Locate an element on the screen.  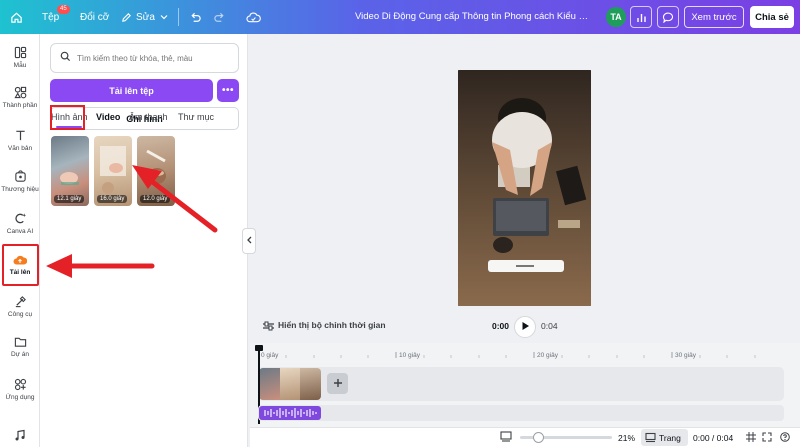
rail-item-projects: Dự án is located at coordinates (20, 347).